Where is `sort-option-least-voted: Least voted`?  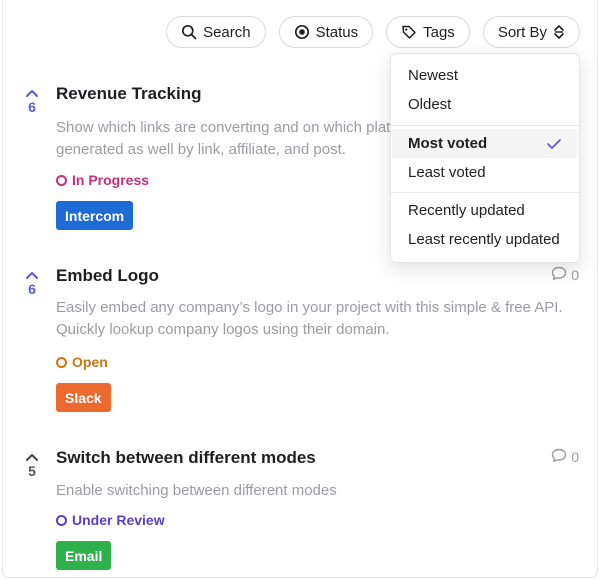
sort-option-least-voted: Least voted is located at coordinates (485, 172).